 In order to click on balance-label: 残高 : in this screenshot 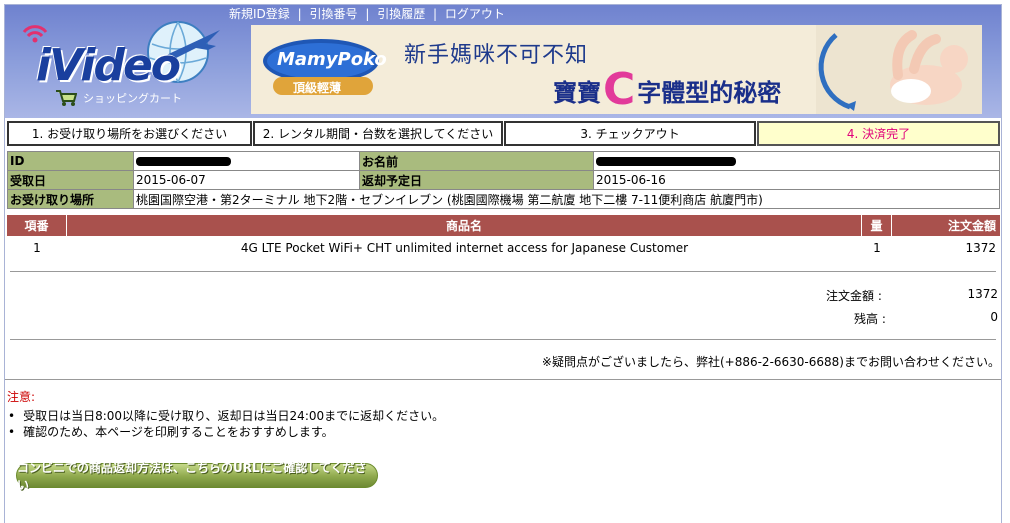, I will do `click(870, 319)`.